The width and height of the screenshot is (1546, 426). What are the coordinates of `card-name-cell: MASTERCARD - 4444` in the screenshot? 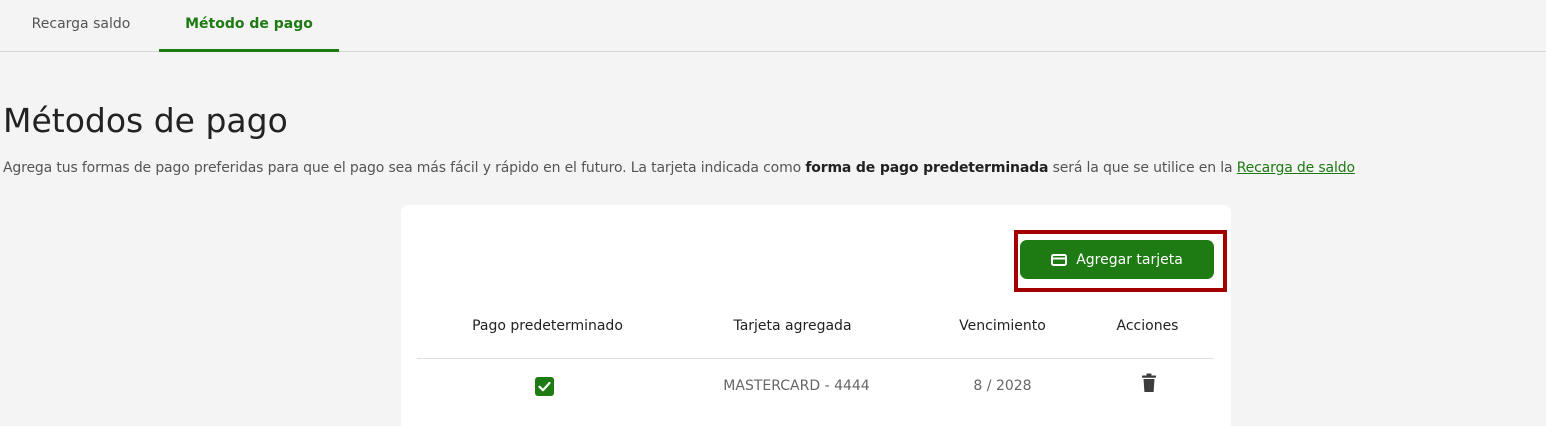 It's located at (796, 386).